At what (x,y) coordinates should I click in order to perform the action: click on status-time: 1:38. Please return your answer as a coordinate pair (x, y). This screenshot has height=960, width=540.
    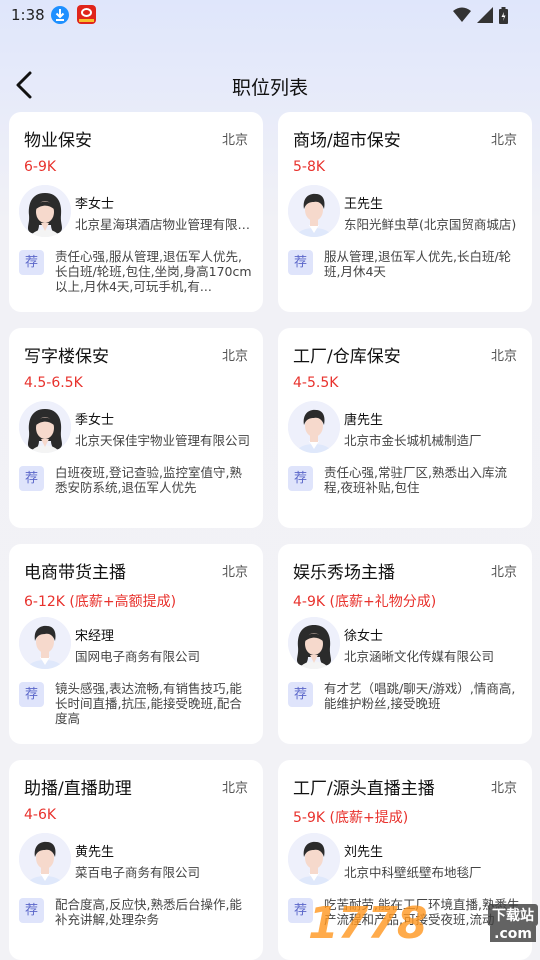
    Looking at the image, I should click on (28, 15).